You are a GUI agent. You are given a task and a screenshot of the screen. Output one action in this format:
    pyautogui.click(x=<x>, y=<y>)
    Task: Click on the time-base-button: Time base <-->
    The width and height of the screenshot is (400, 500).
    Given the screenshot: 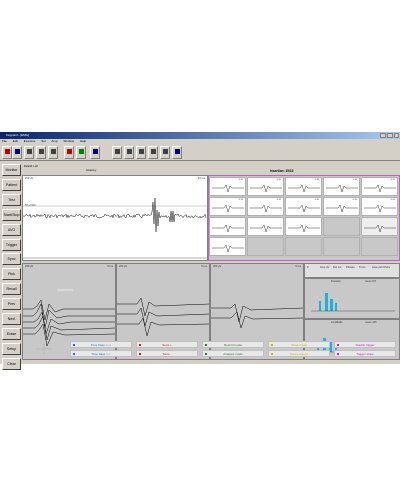 What is the action you would take?
    pyautogui.click(x=101, y=344)
    